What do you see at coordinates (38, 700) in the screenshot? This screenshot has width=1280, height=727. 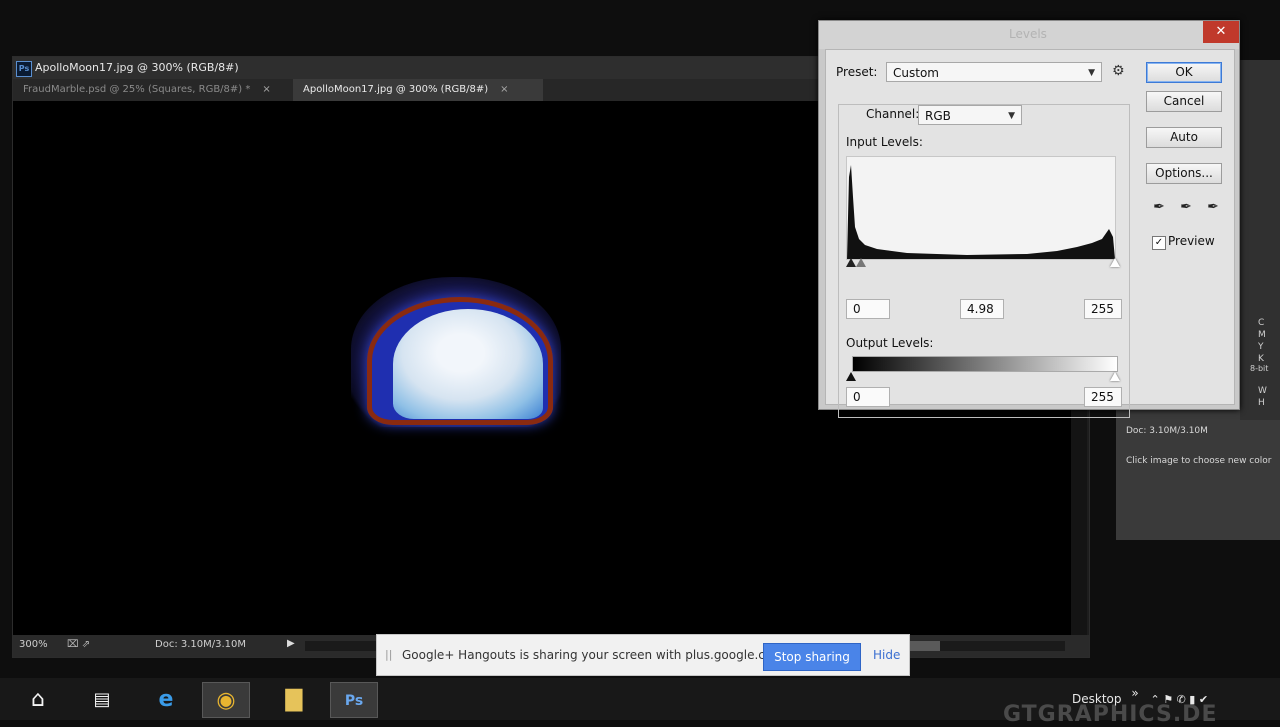 I see `home-icon: ⌂` at bounding box center [38, 700].